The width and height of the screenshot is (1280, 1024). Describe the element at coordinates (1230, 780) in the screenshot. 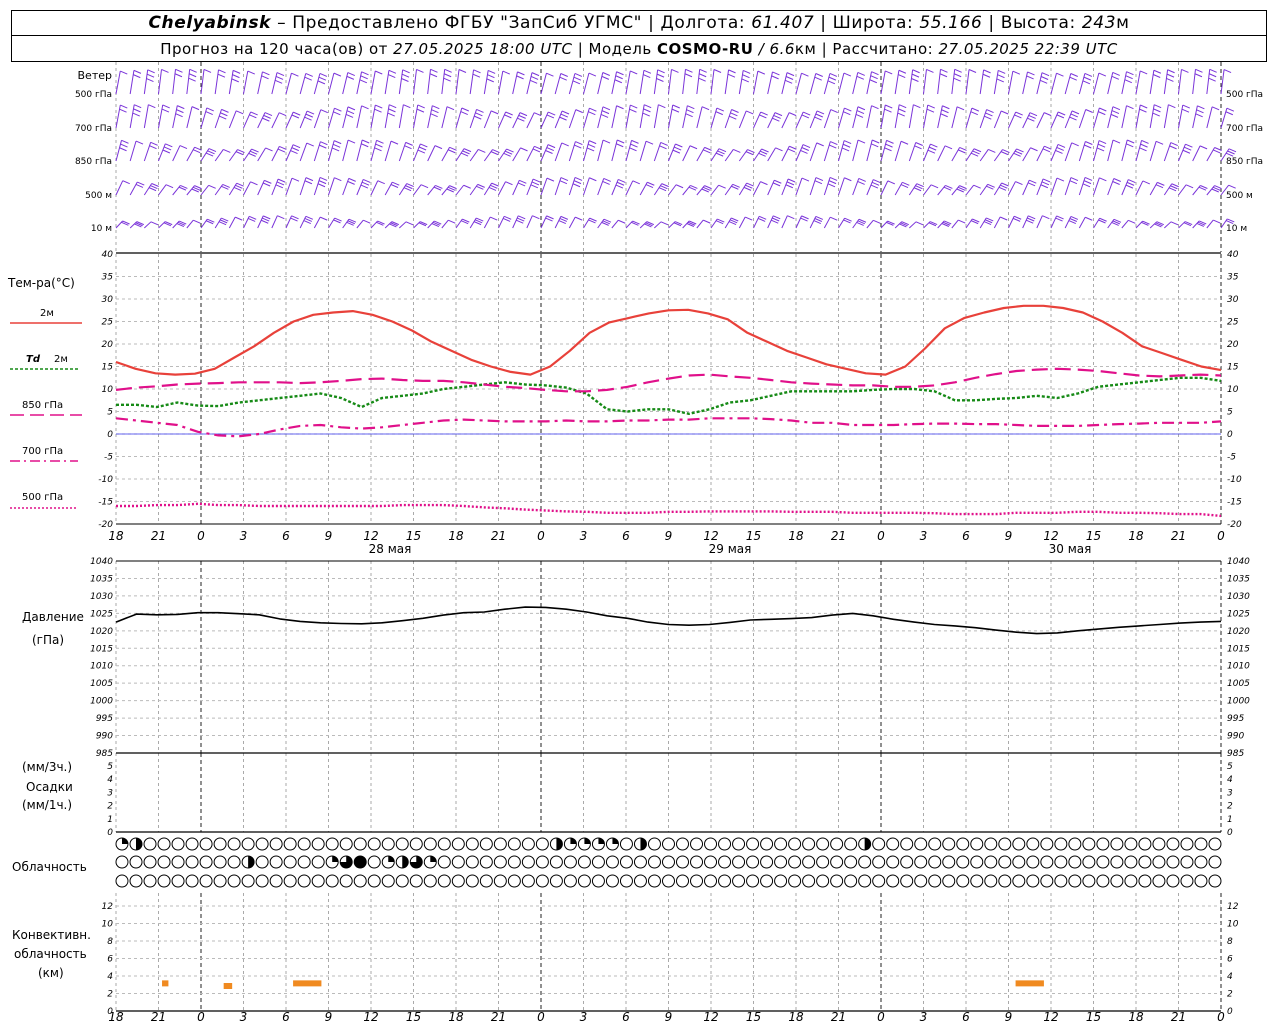

I see `precip-ytick-label: 4` at that location.